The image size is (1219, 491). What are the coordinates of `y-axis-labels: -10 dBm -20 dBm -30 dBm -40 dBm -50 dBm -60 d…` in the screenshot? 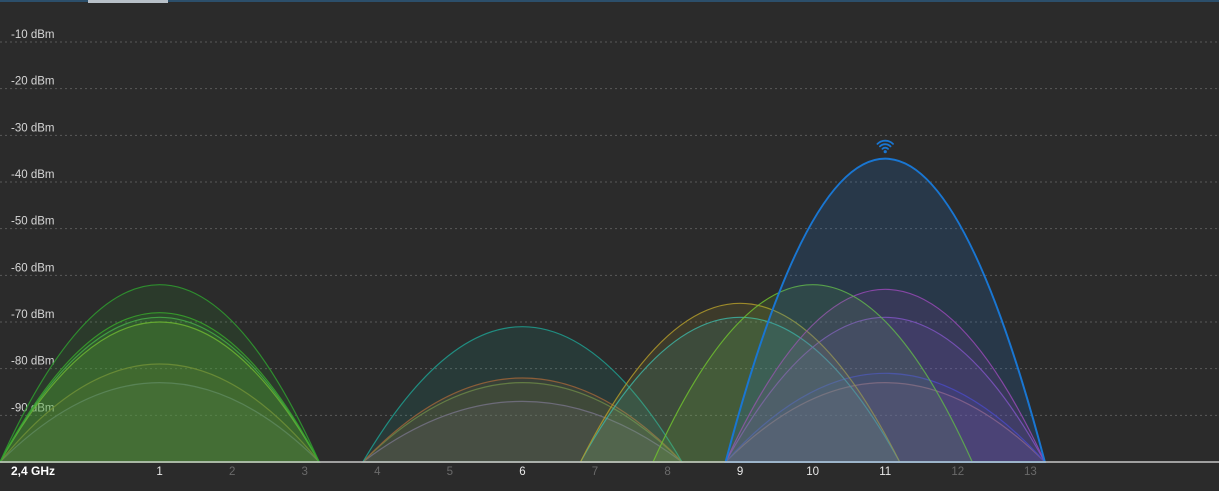 It's located at (32, 221).